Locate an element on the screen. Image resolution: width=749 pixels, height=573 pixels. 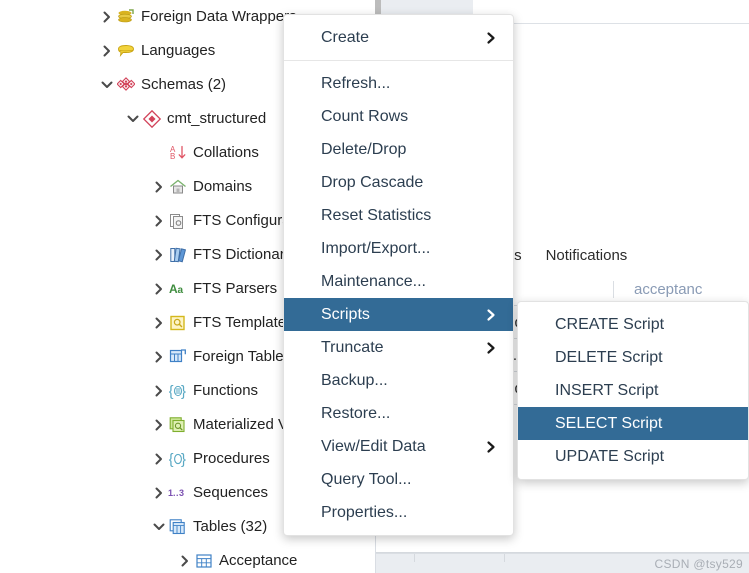
tables-icon is located at coordinates (178, 527).